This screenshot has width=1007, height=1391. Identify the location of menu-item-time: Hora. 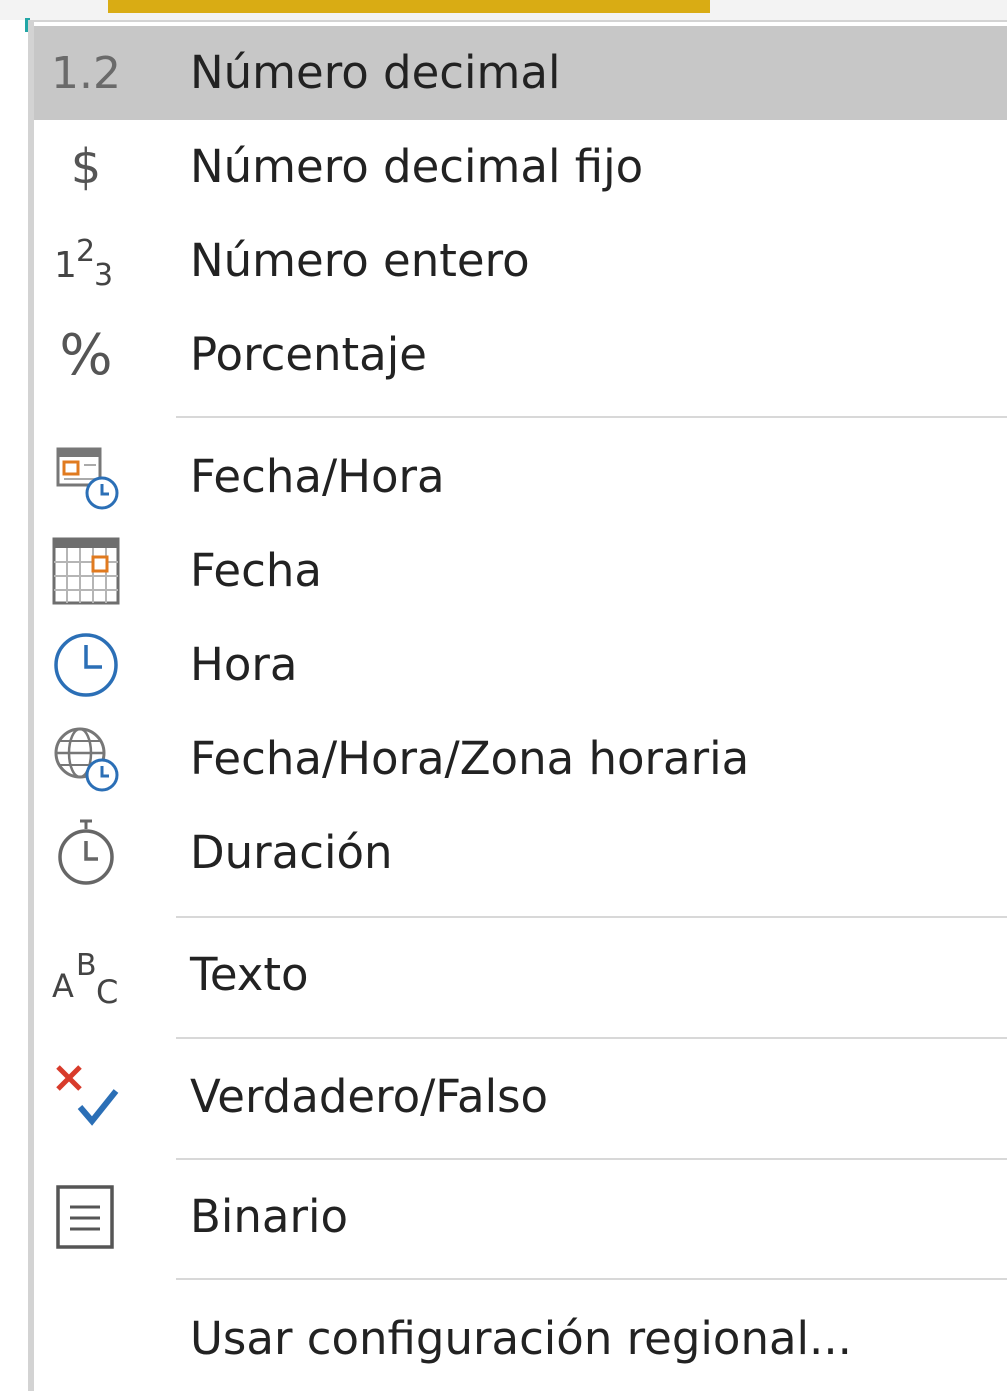
(520, 665).